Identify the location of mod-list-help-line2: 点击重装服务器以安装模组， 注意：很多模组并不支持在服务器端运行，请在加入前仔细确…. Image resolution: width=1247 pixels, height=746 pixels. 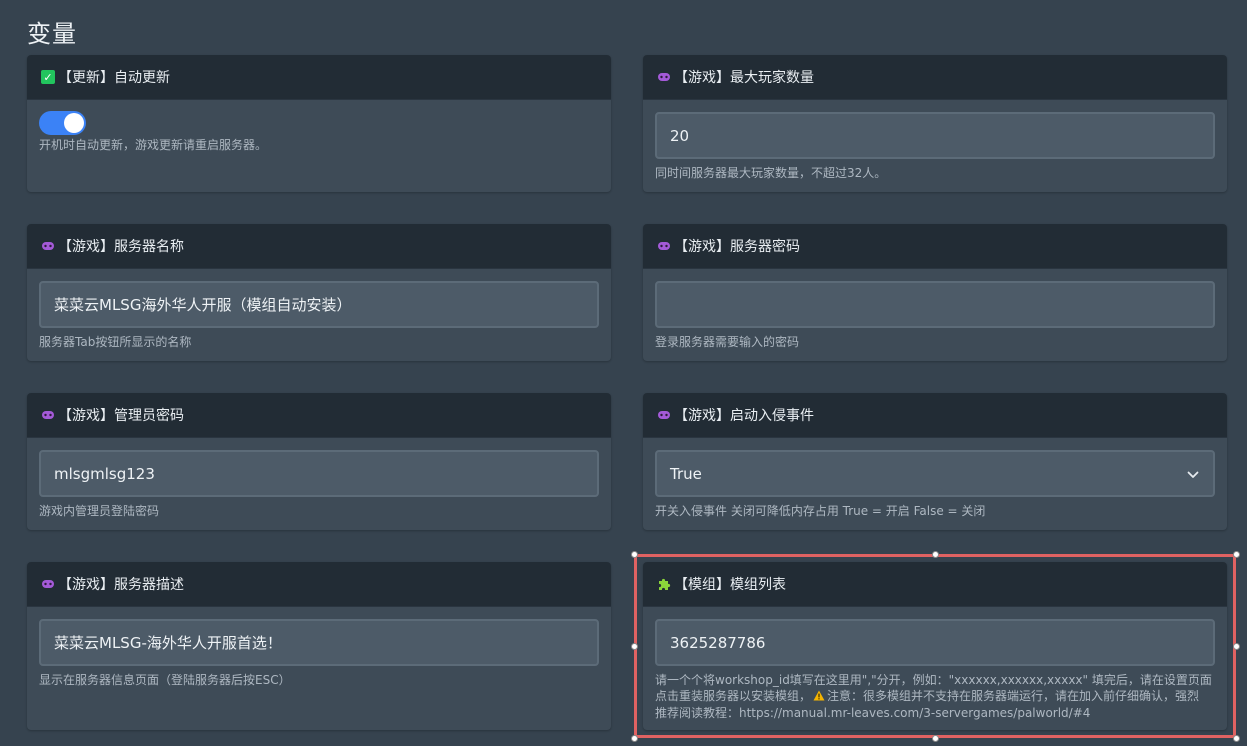
(935, 696).